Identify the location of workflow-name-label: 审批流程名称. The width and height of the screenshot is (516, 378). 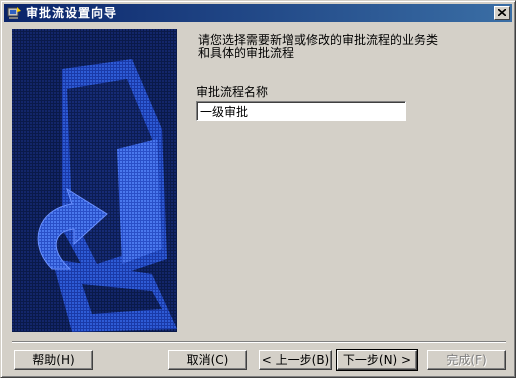
(232, 92).